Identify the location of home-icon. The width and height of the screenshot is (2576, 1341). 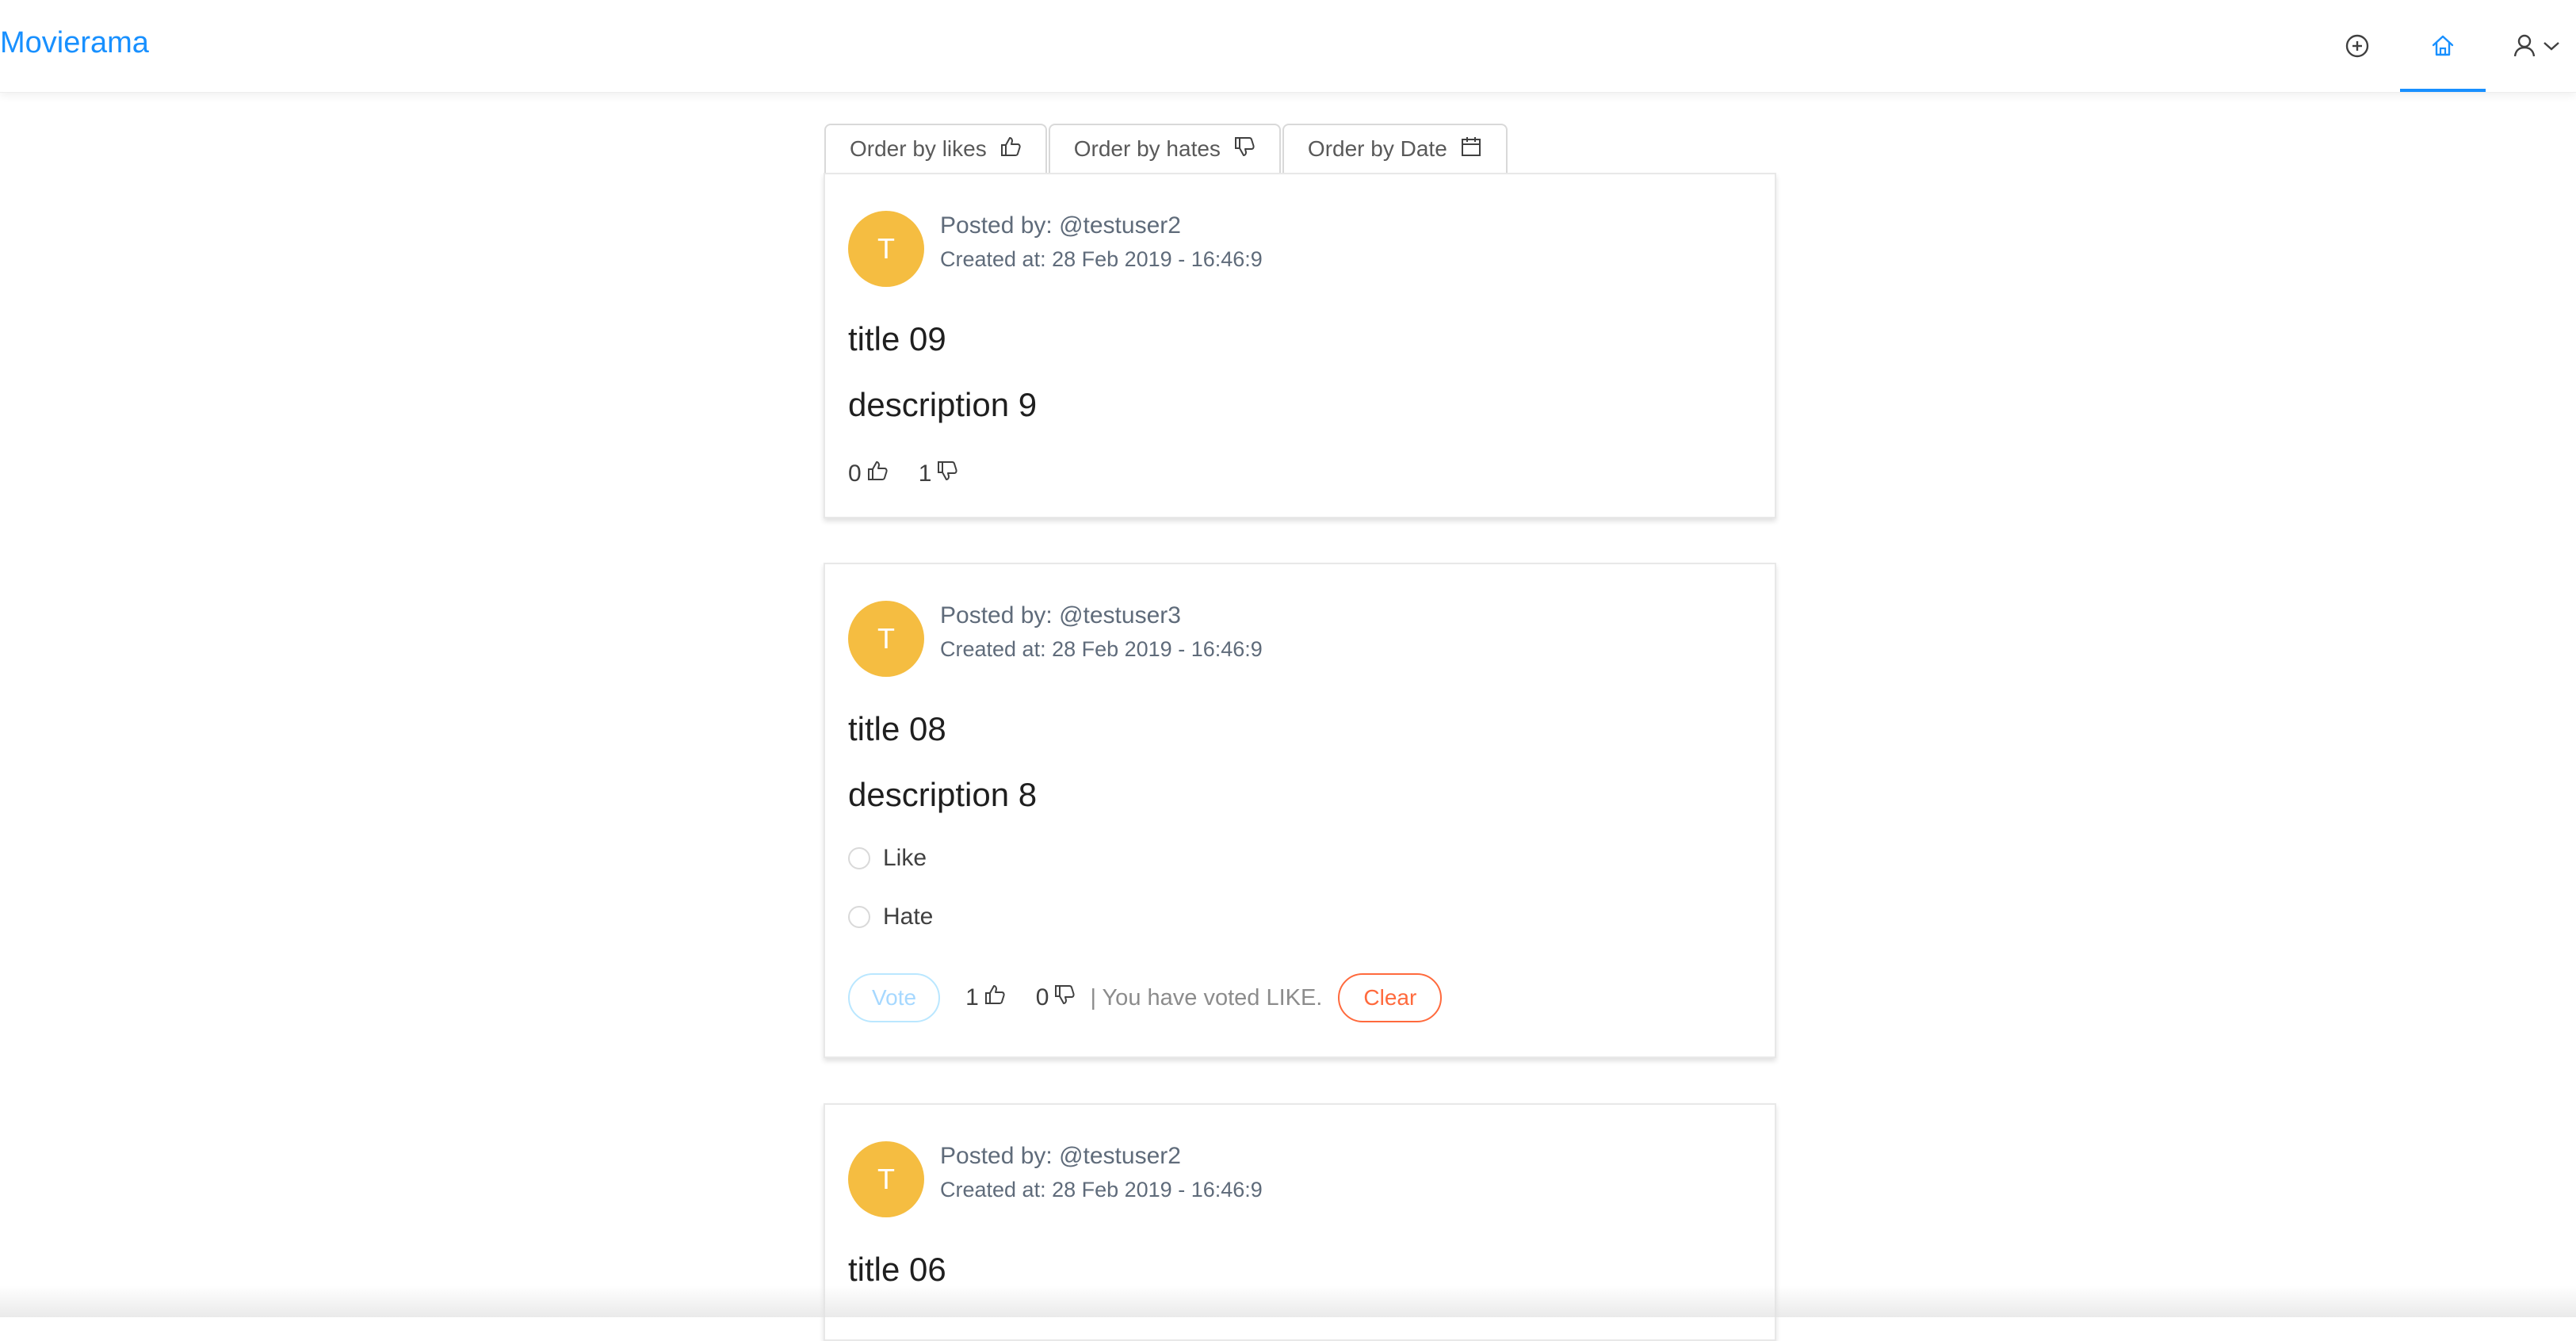
(2443, 46).